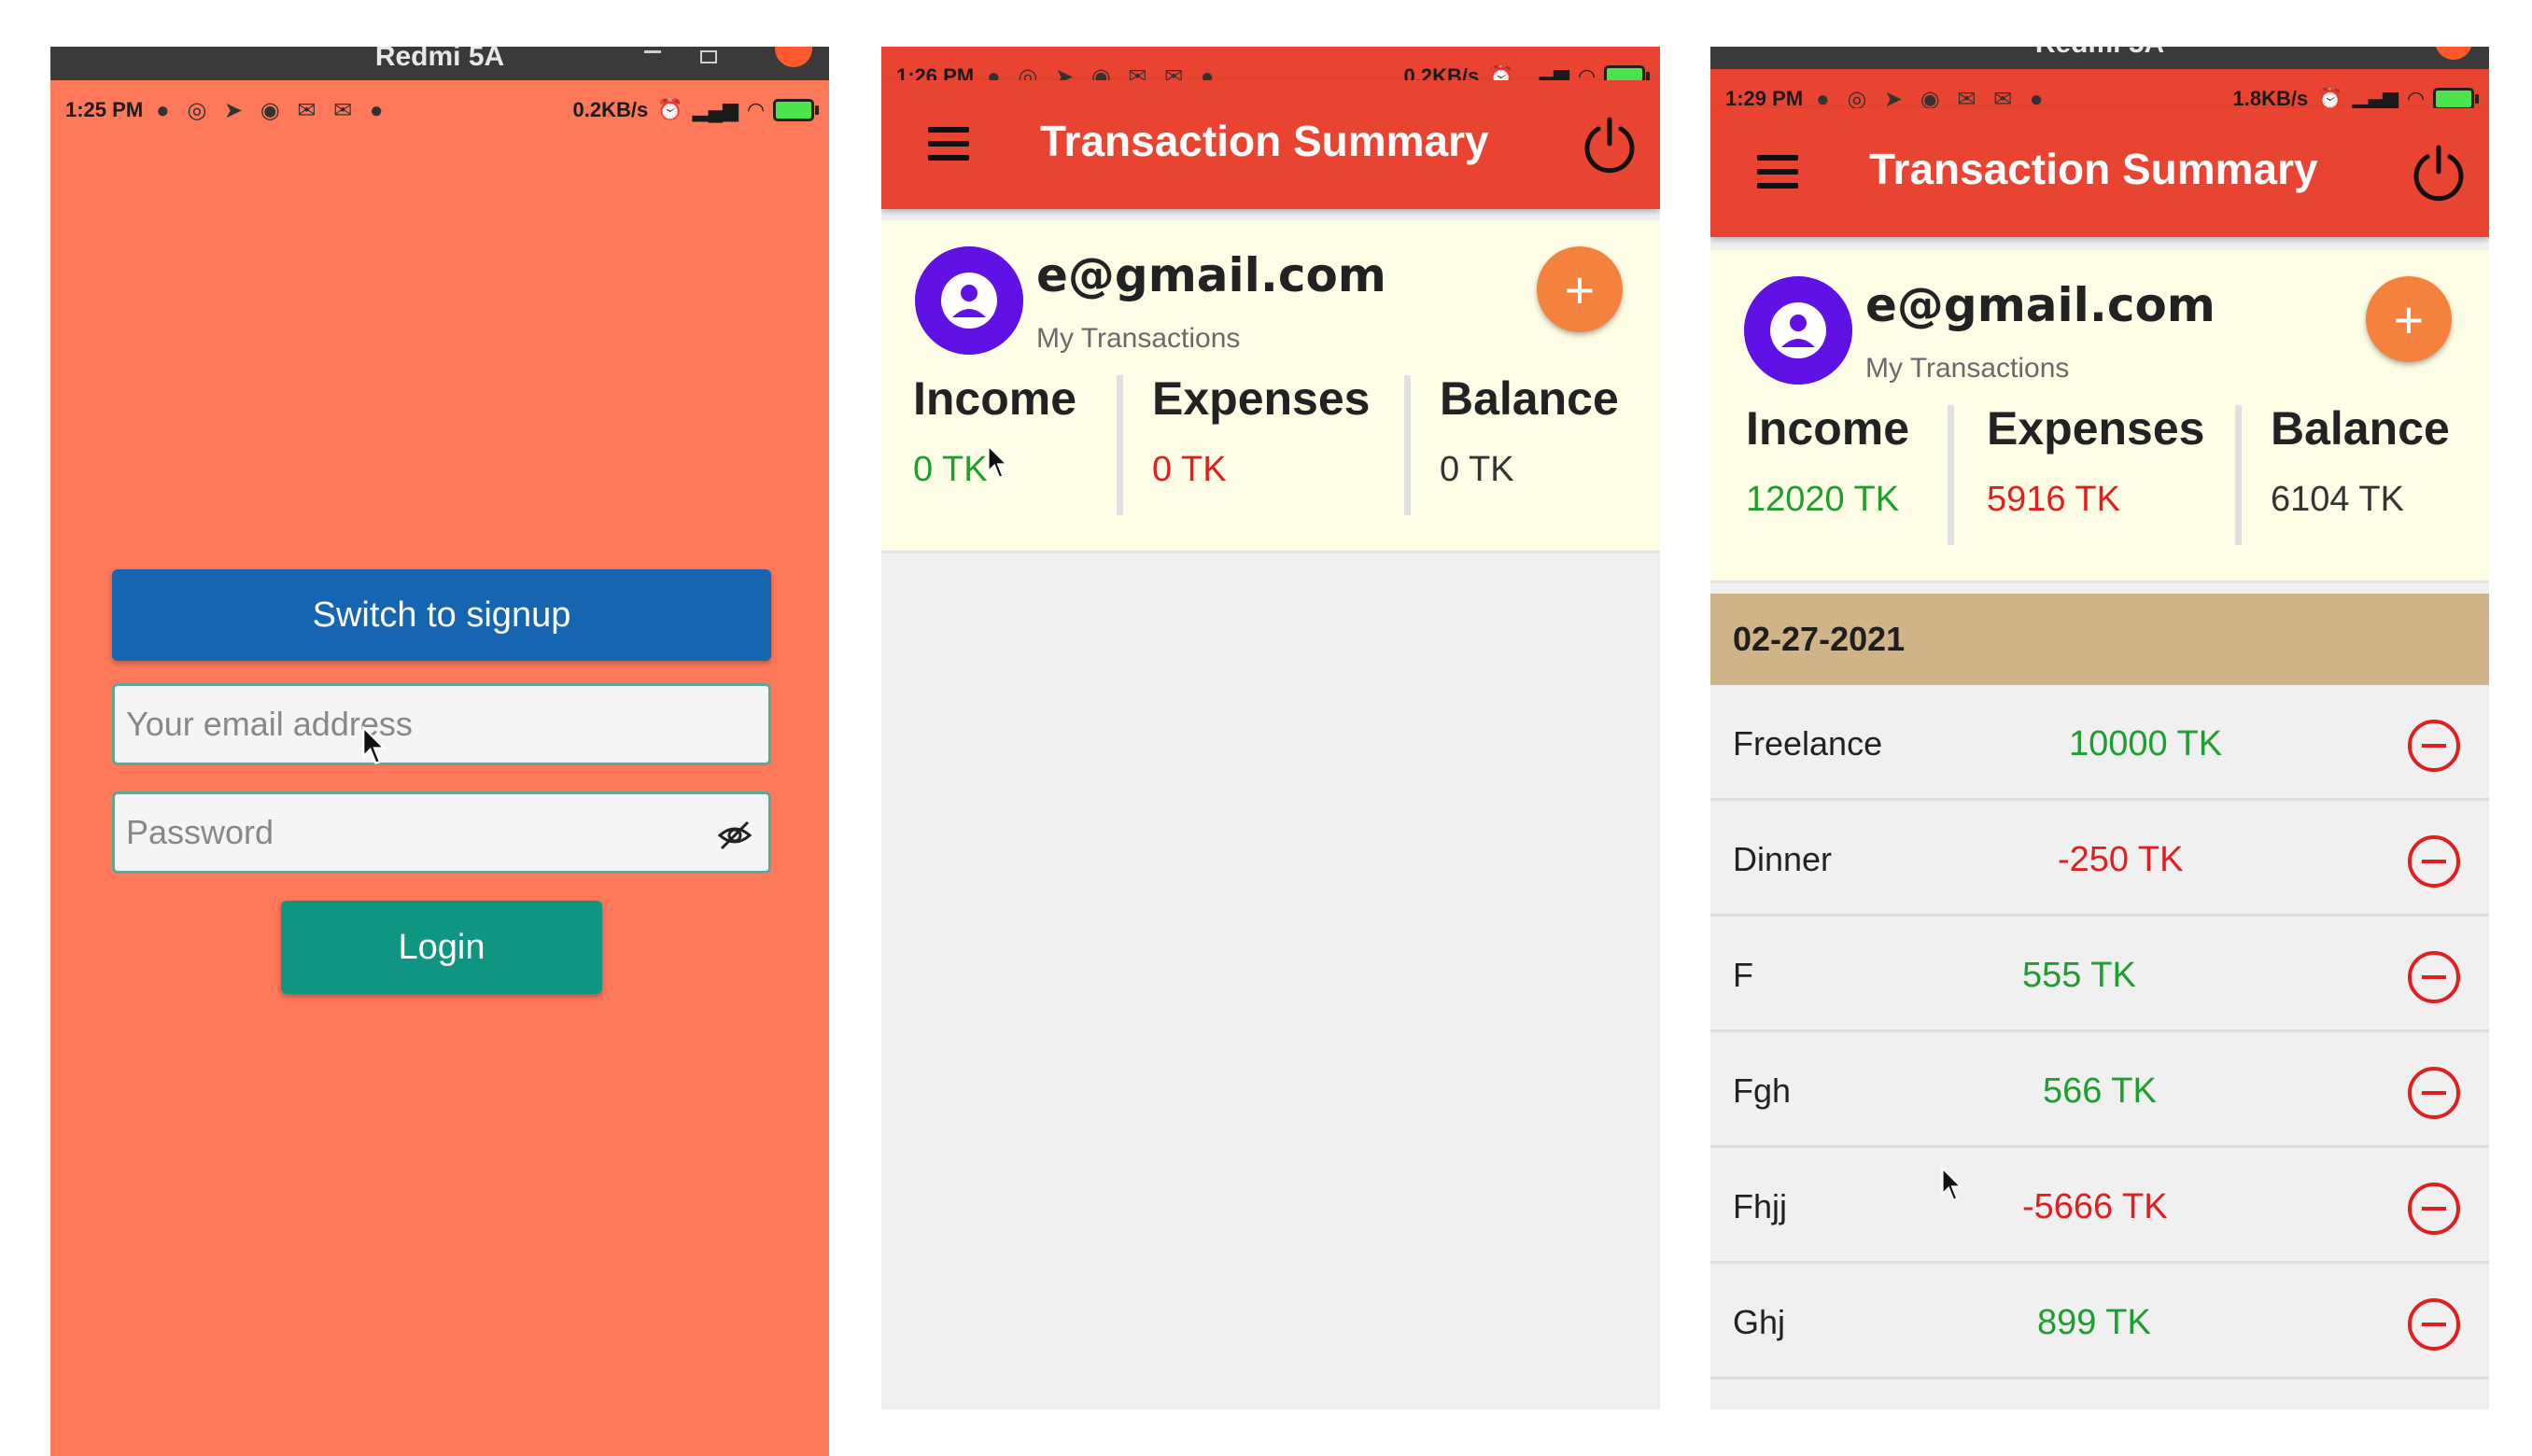 Image resolution: width=2532 pixels, height=1456 pixels. Describe the element at coordinates (1477, 469) in the screenshot. I see `balance-value: 0 TK` at that location.